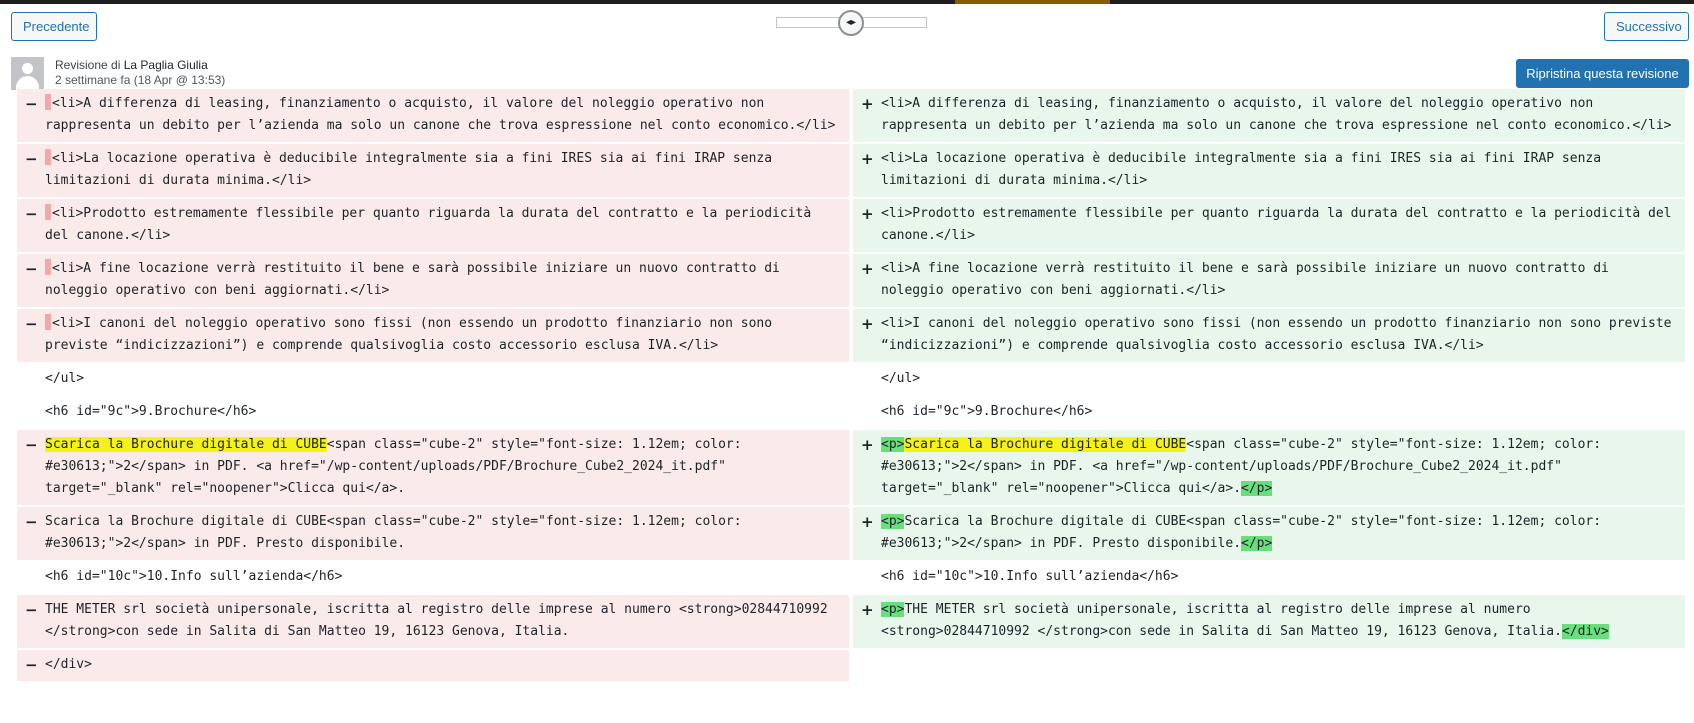  Describe the element at coordinates (1032, 2) in the screenshot. I see `top-bar-accent` at that location.